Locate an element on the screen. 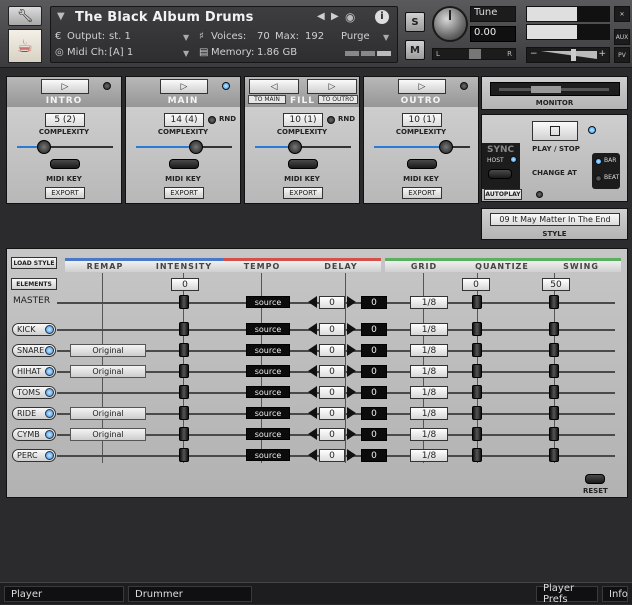  pan-slider: L R is located at coordinates (474, 54).